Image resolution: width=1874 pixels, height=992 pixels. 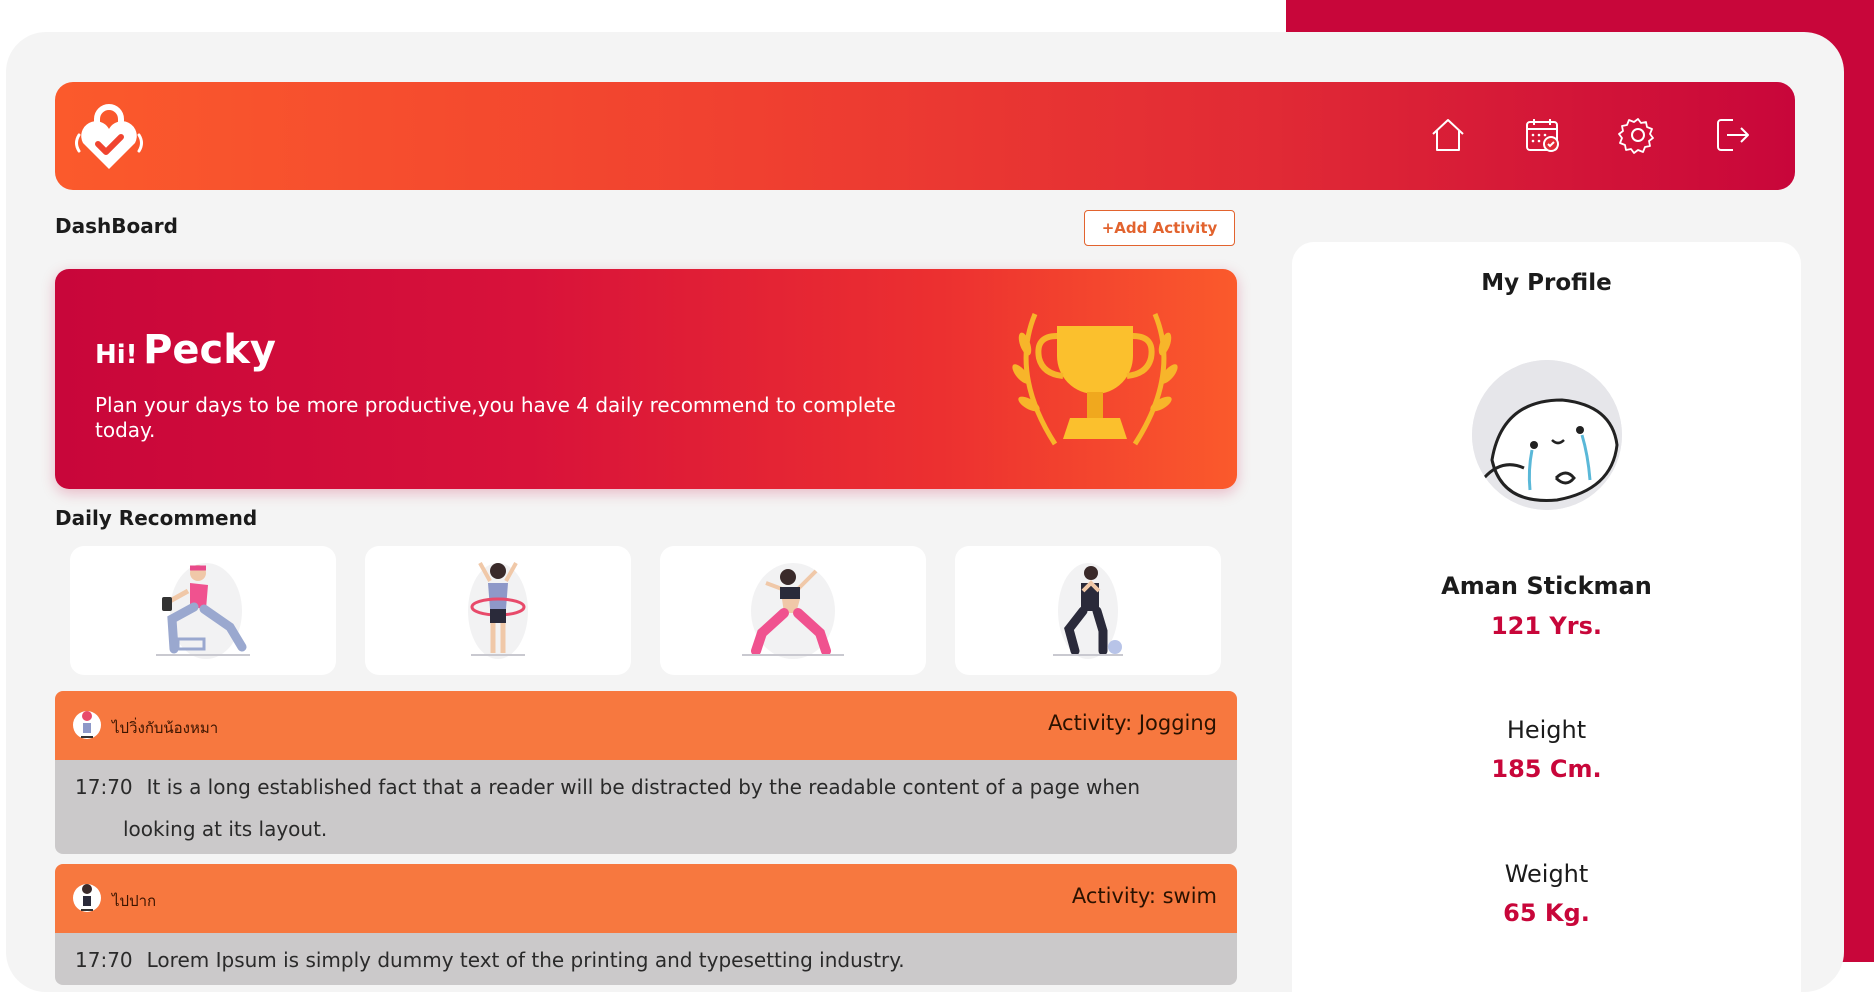 I want to click on profile-name: Aman Stickman, so click(x=1546, y=586).